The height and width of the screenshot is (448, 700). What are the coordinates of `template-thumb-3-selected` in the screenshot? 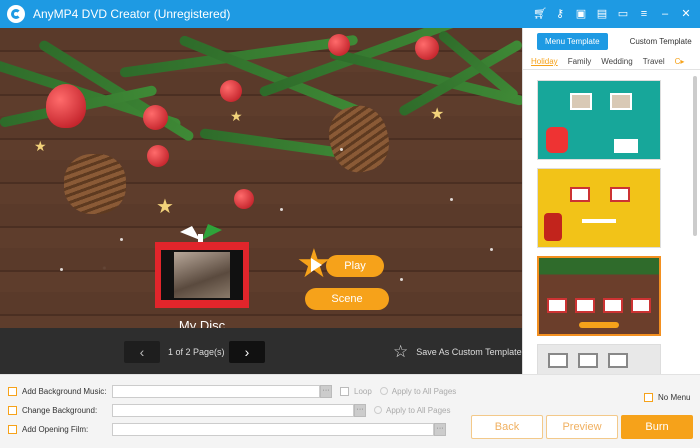 It's located at (599, 296).